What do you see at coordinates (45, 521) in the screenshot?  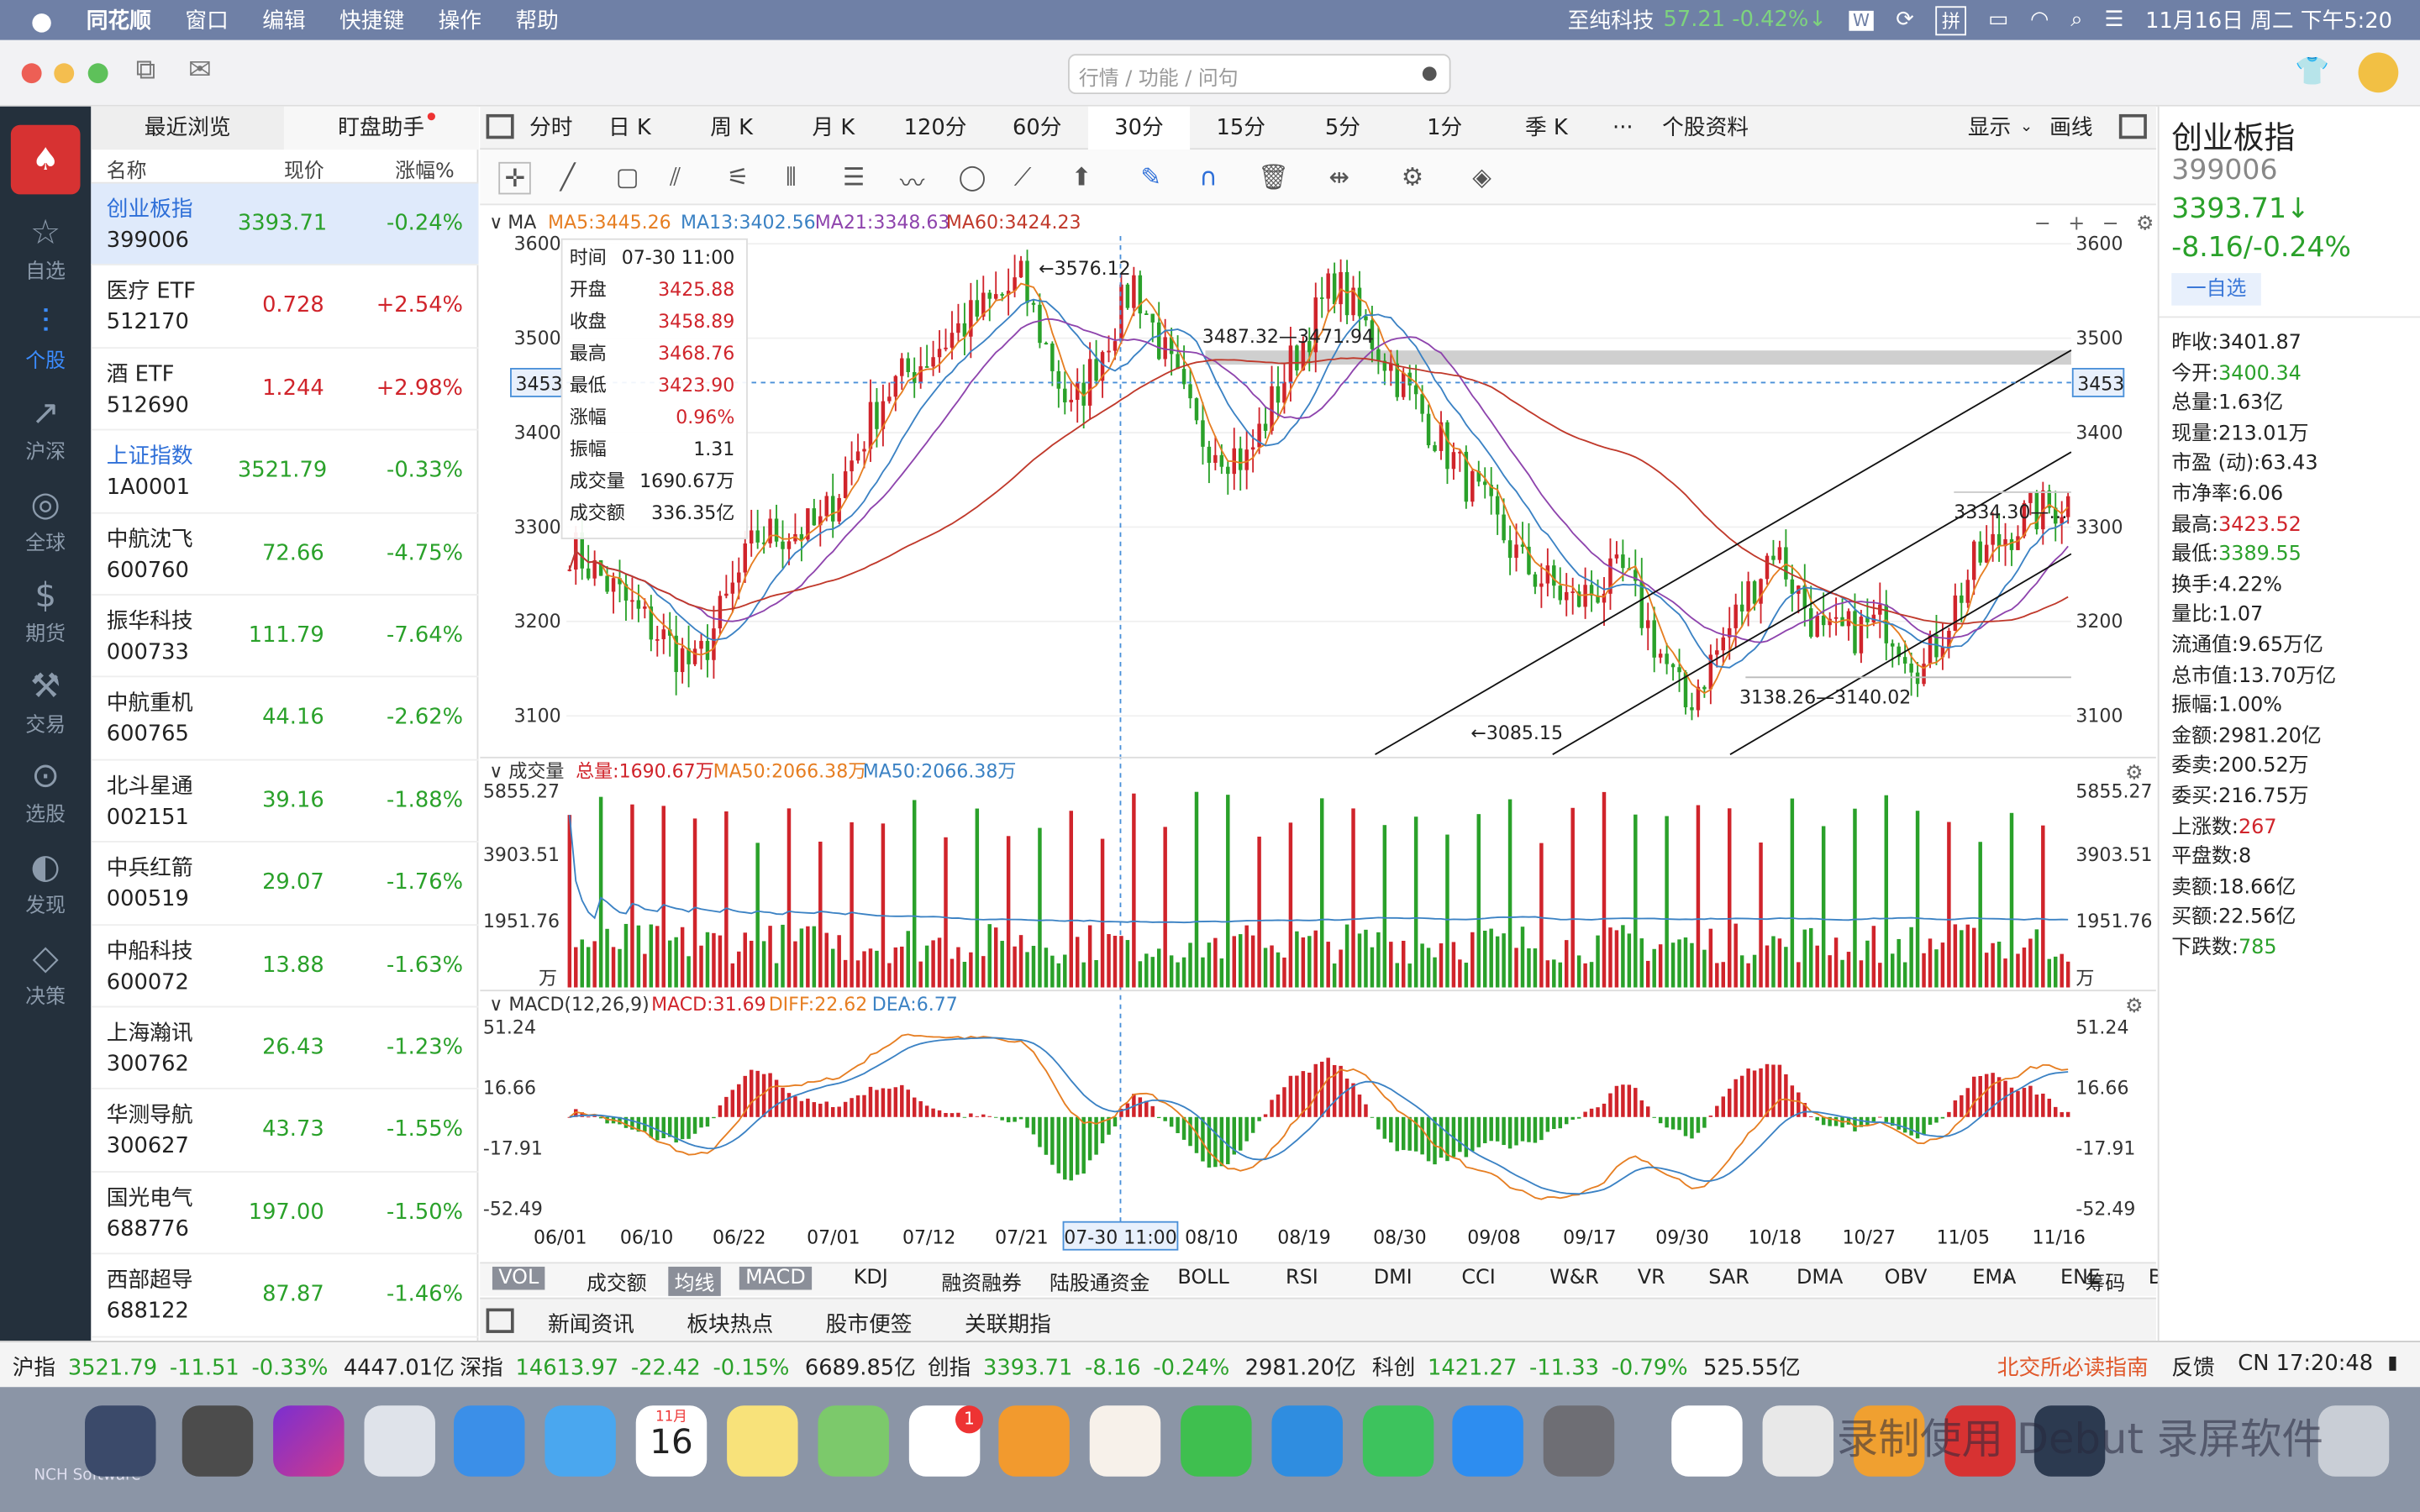 I see `sidebar-item-global: ◎ 全球` at bounding box center [45, 521].